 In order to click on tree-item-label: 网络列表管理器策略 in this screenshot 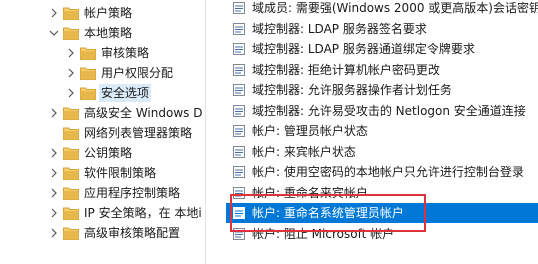, I will do `click(138, 133)`.